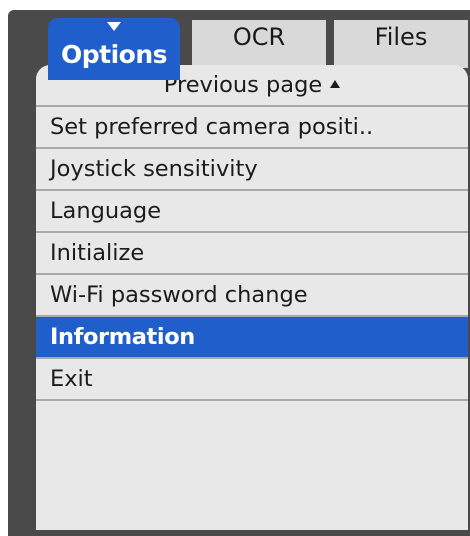 Image resolution: width=470 pixels, height=536 pixels. I want to click on tab-ocr-label: OCR, so click(259, 37).